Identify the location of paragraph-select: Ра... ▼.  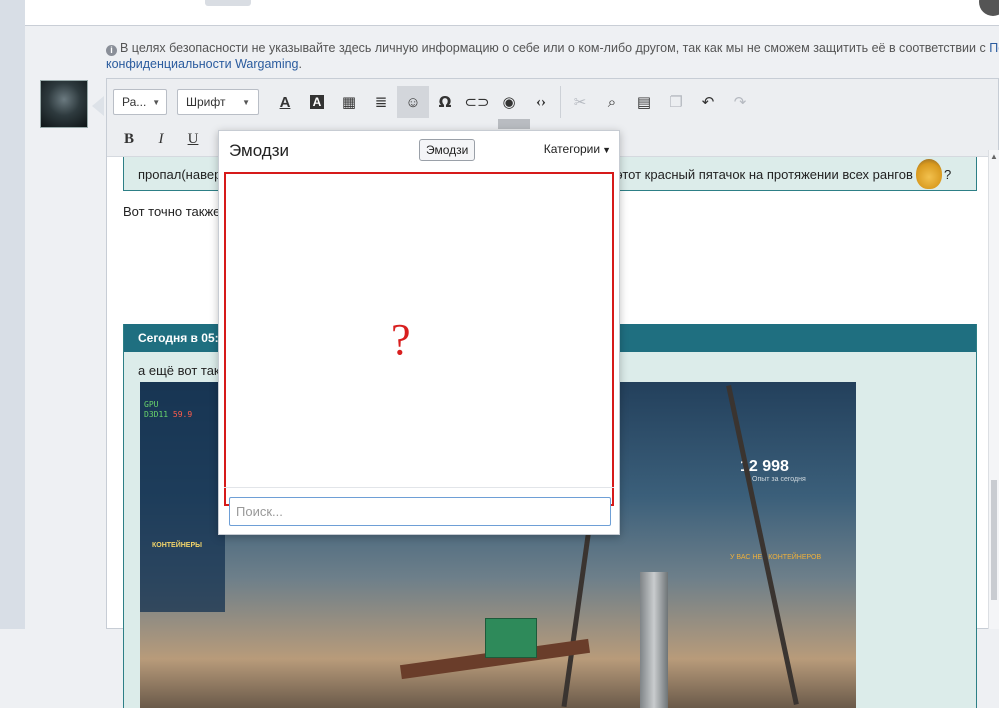
(140, 102).